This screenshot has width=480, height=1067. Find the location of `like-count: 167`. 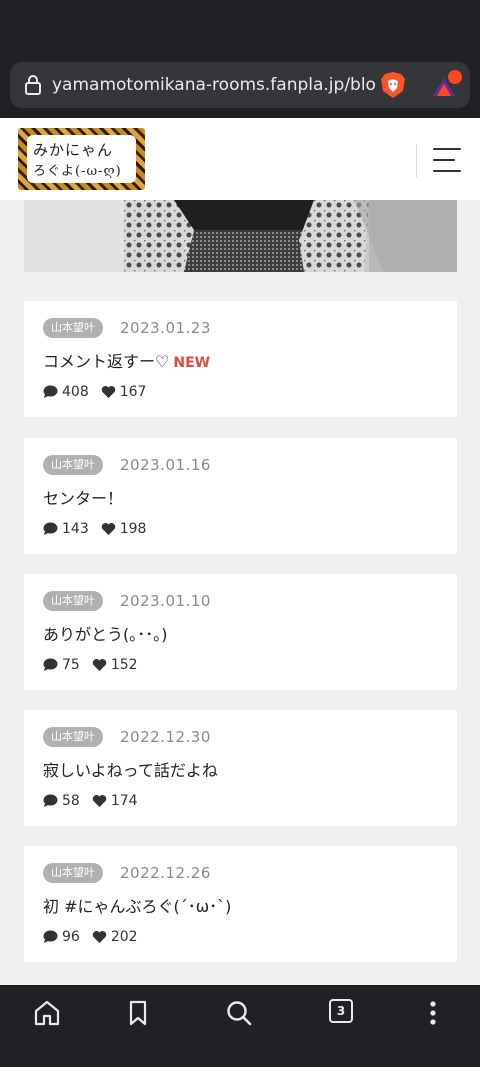

like-count: 167 is located at coordinates (133, 392).